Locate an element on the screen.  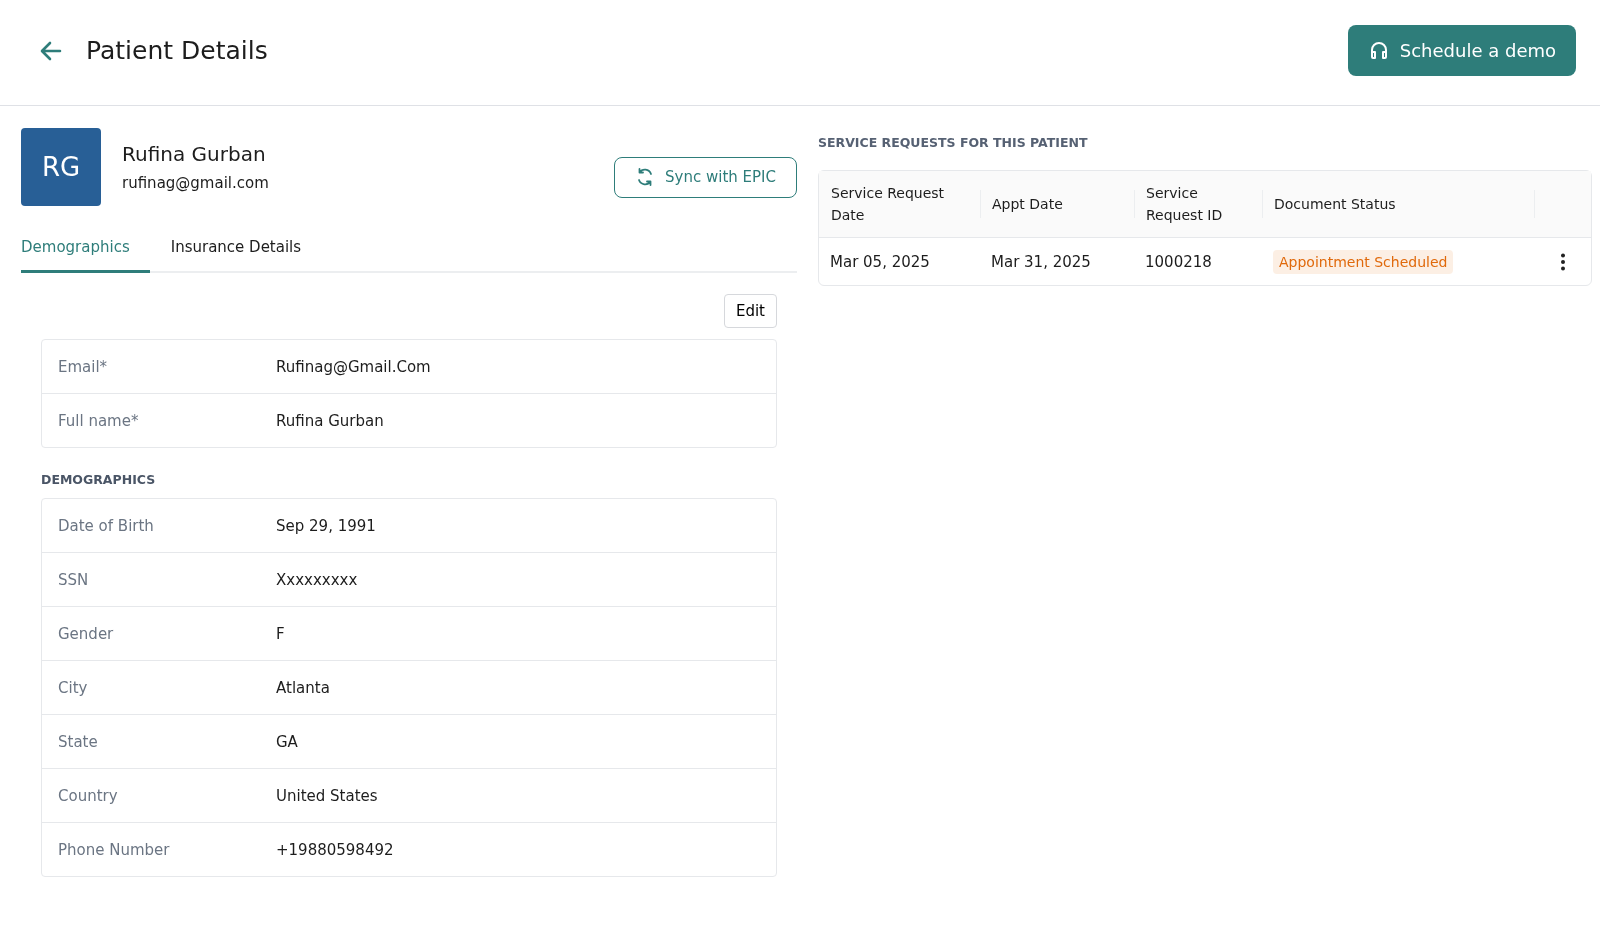
field-label: State is located at coordinates (78, 741).